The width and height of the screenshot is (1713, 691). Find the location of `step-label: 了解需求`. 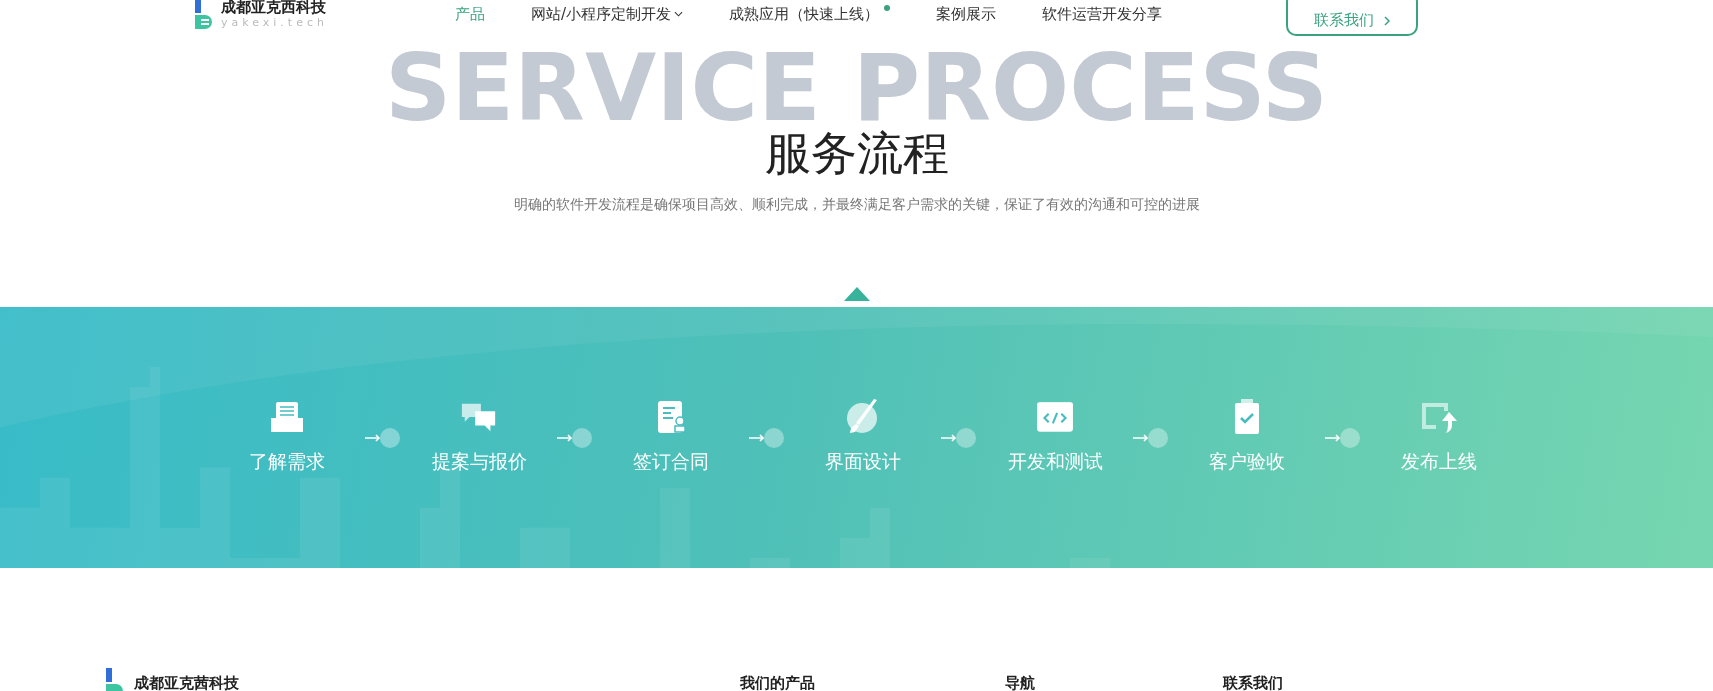

step-label: 了解需求 is located at coordinates (287, 461).